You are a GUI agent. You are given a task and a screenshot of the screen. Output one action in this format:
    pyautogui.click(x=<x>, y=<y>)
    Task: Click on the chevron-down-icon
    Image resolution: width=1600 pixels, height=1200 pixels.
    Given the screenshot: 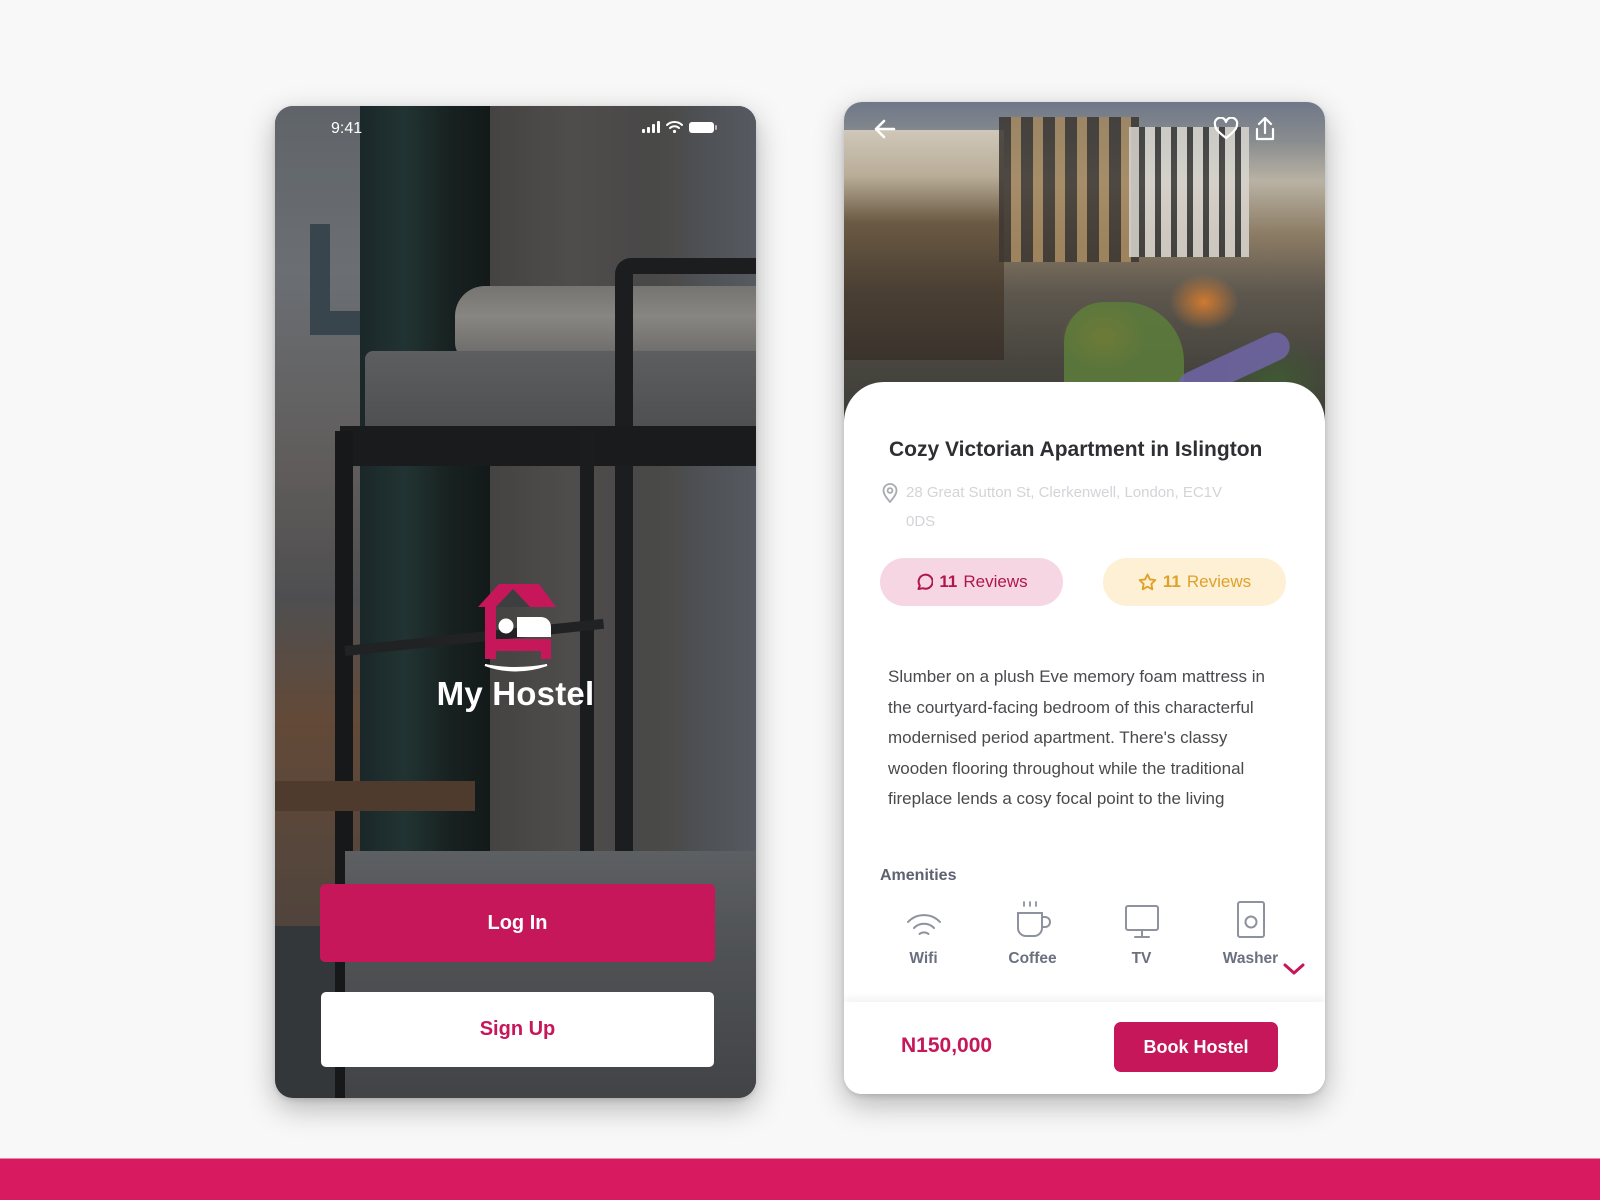 What is the action you would take?
    pyautogui.click(x=1294, y=968)
    